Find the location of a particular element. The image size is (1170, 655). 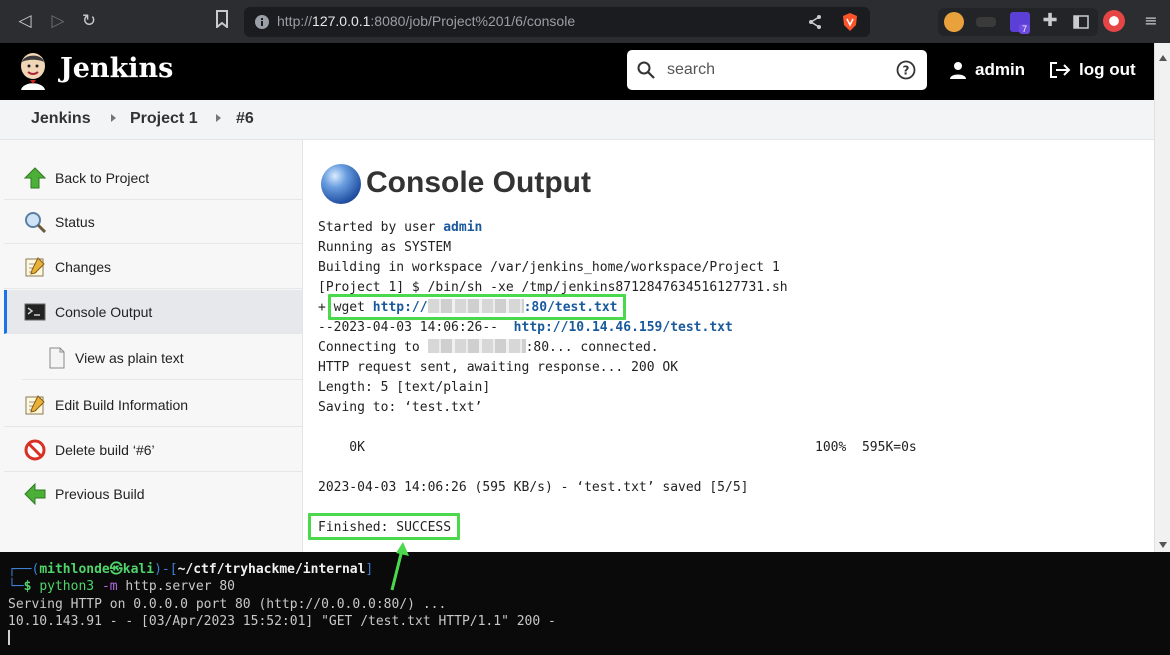

console-line: 0K is located at coordinates (341, 447).